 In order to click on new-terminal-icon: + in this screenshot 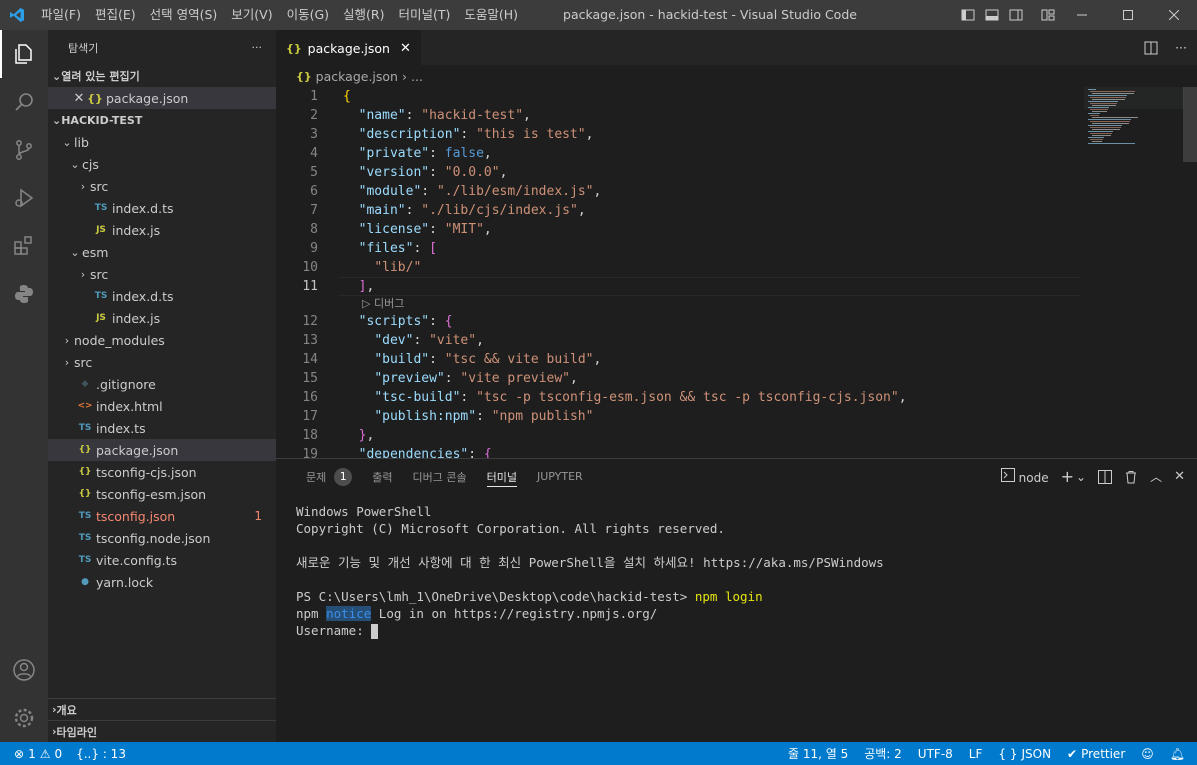, I will do `click(1067, 476)`.